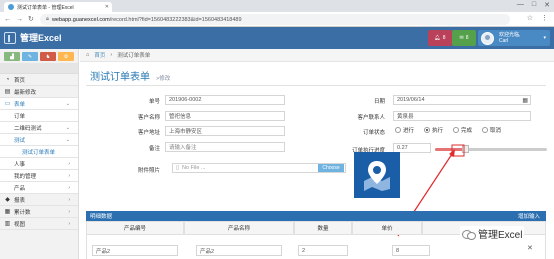 This screenshot has height=259, width=554. What do you see at coordinates (544, 38) in the screenshot?
I see `chevron-down-icon: ▾` at bounding box center [544, 38].